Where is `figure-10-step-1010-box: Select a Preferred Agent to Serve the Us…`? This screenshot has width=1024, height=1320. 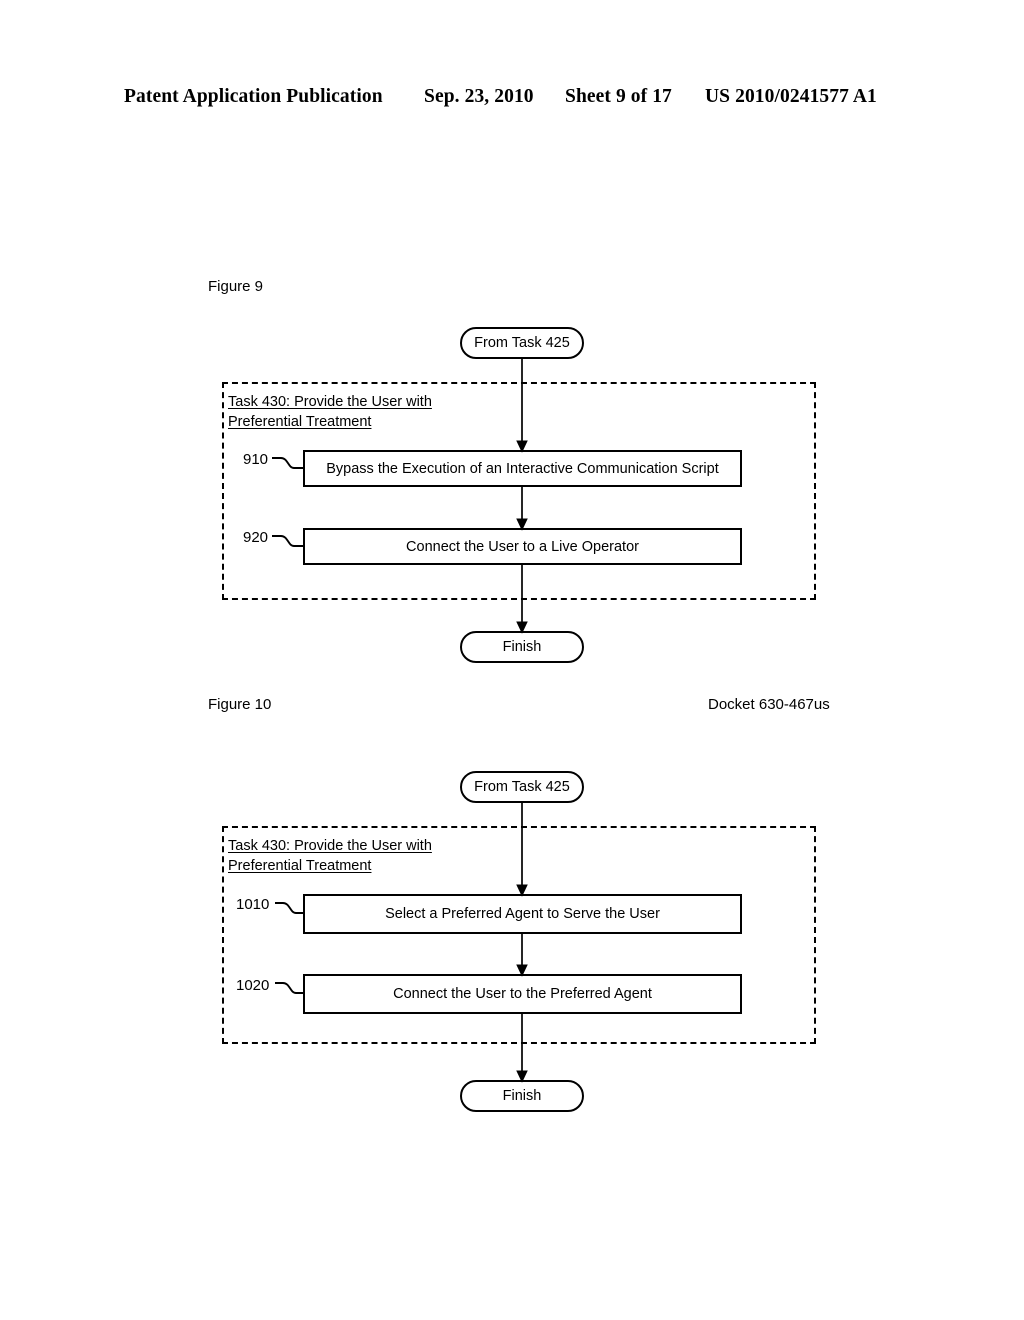 figure-10-step-1010-box: Select a Preferred Agent to Serve the Us… is located at coordinates (522, 914).